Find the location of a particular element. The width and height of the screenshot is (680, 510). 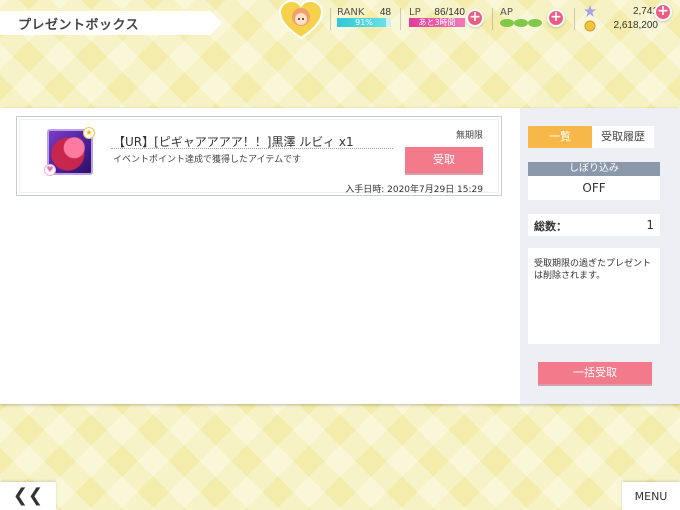

ap-leaves-icon is located at coordinates (521, 23).